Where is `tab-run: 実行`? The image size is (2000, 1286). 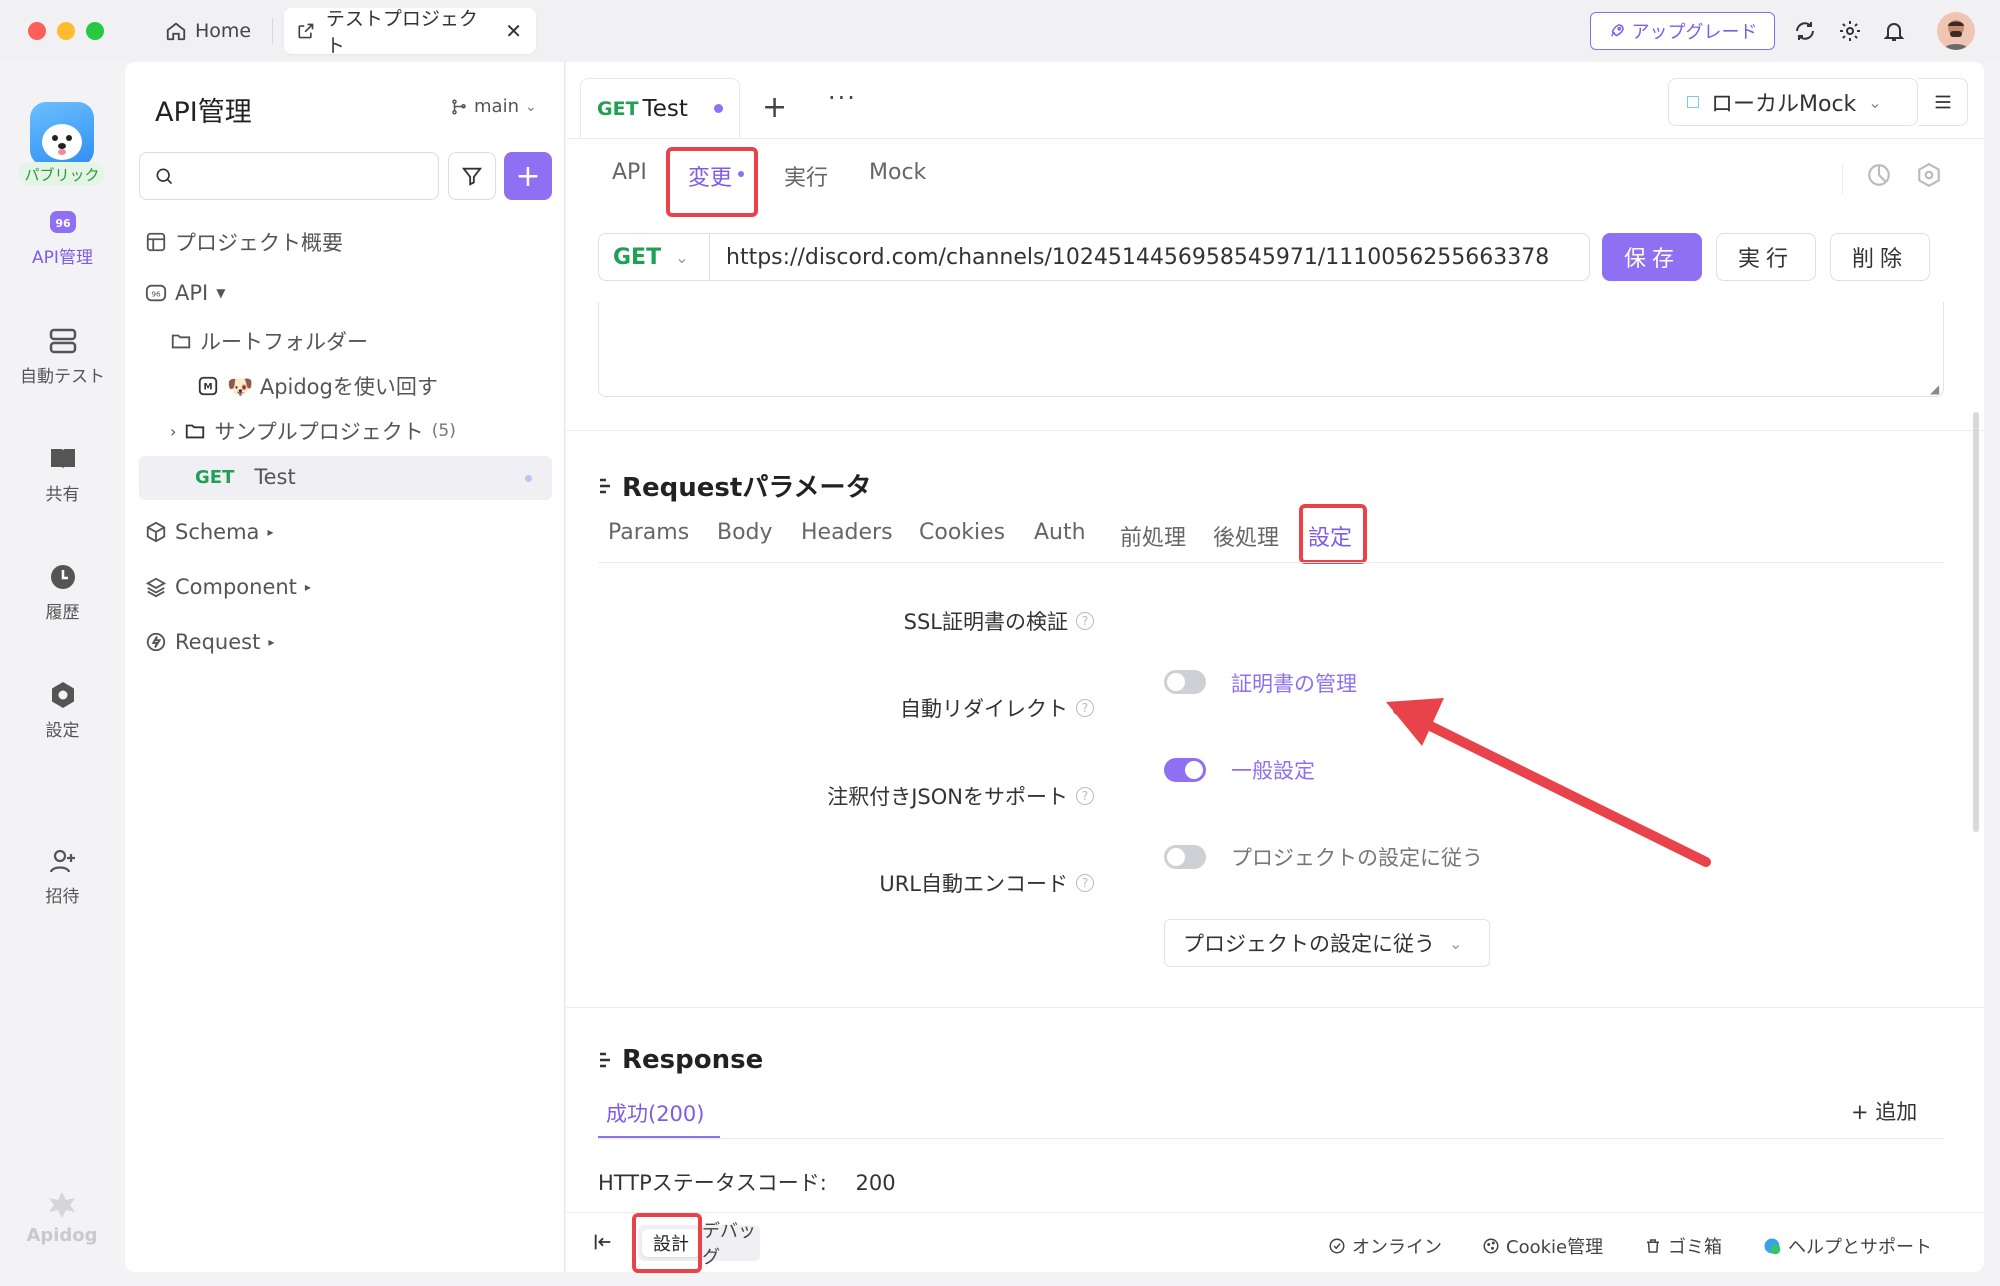 tab-run: 実行 is located at coordinates (806, 176).